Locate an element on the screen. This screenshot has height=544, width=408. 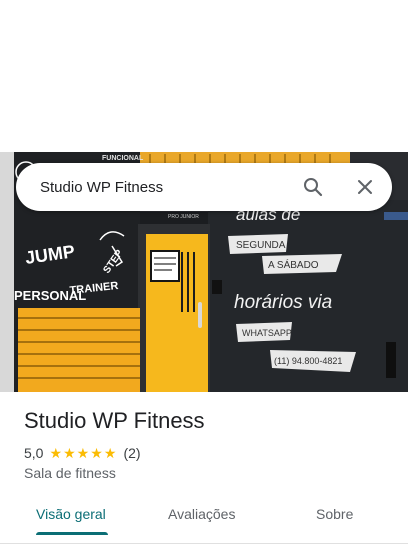
place-name: Studio WP Fitness is located at coordinates (114, 420).